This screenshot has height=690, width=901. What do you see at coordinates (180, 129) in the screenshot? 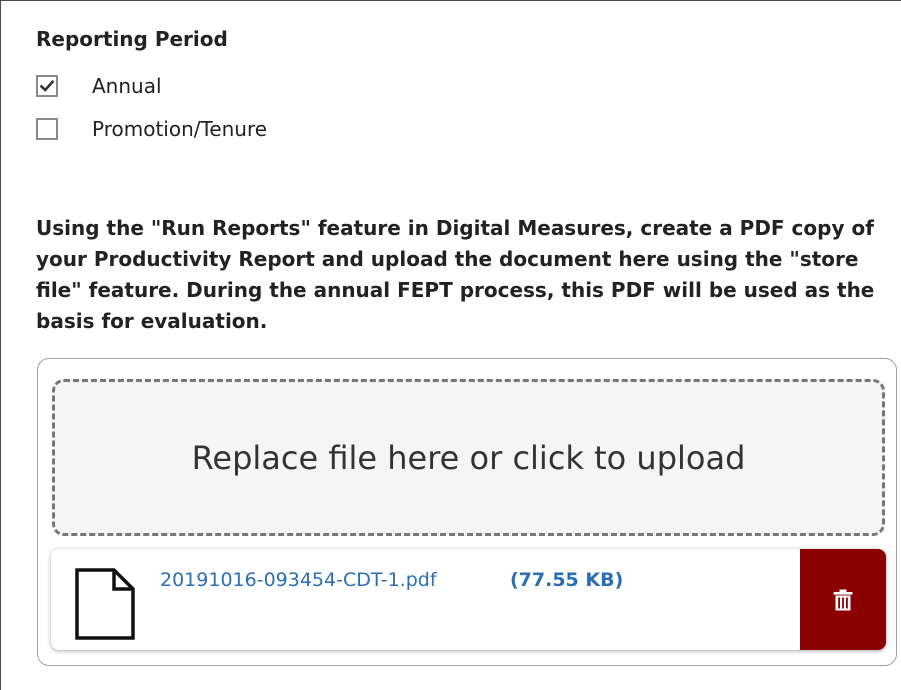
I see `promotion-tenure-label: Promotion/Tenure` at bounding box center [180, 129].